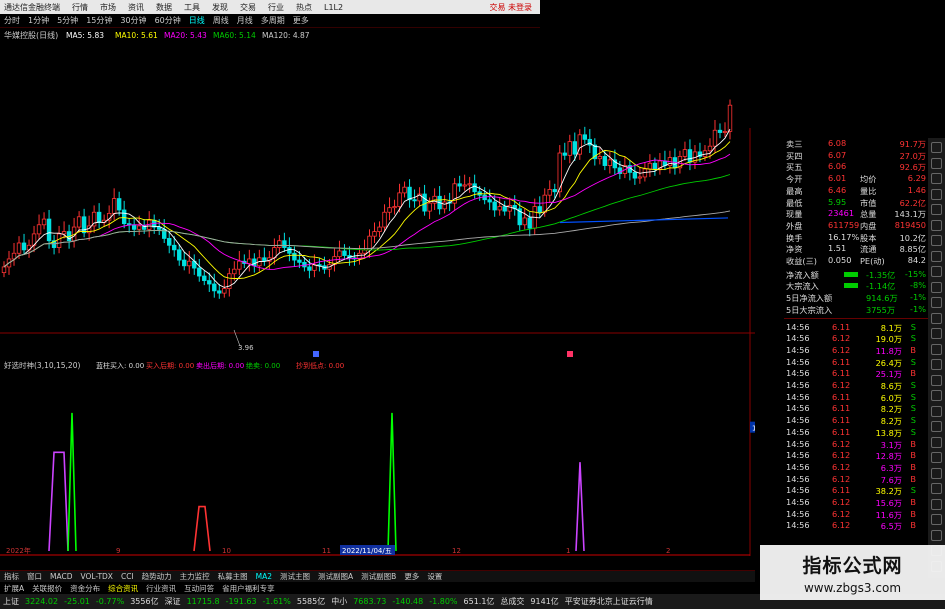  I want to click on tick-volume: 6.0万, so click(891, 397).